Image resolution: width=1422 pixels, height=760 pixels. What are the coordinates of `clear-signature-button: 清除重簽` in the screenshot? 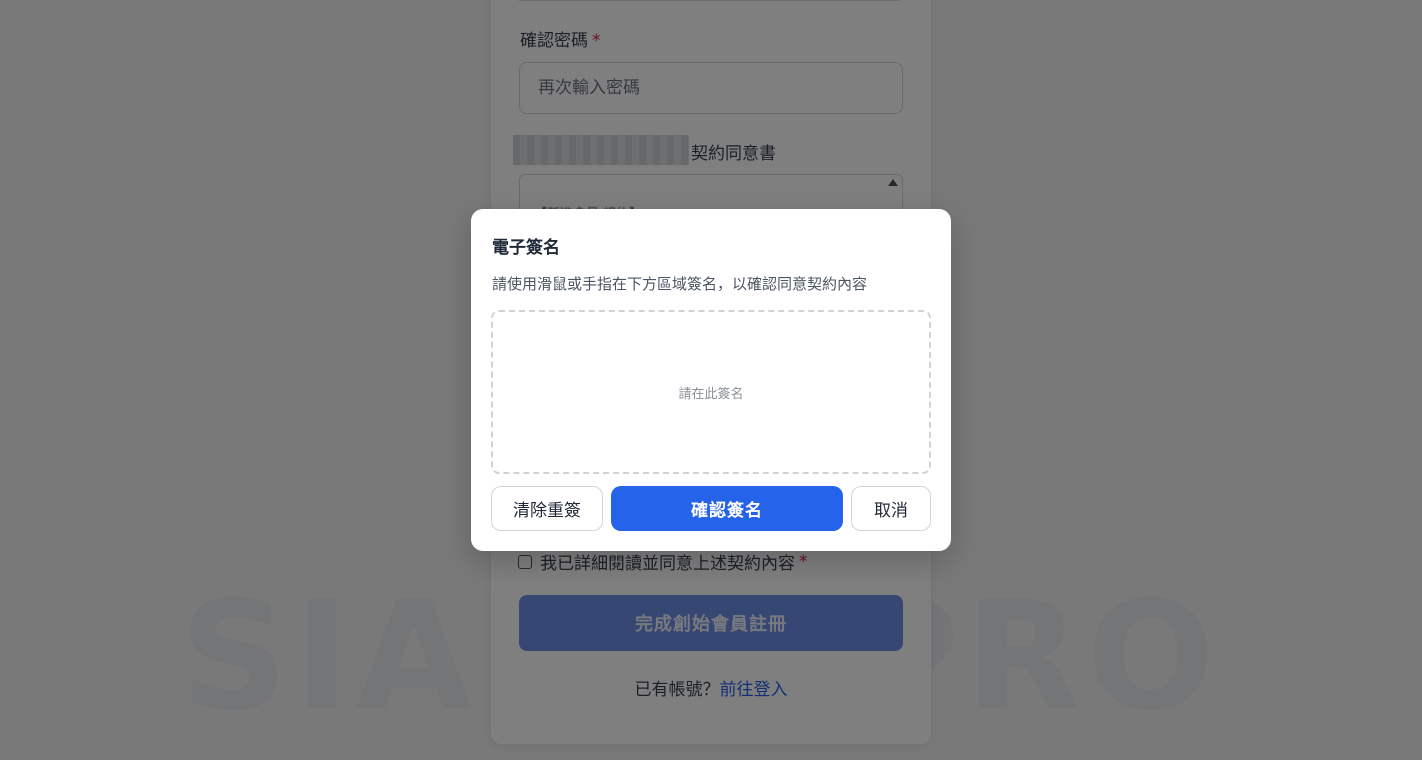 It's located at (547, 508).